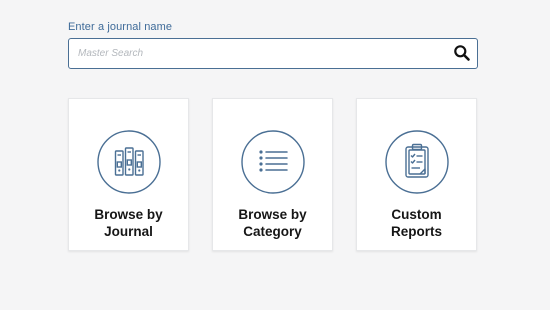 This screenshot has width=550, height=310. Describe the element at coordinates (417, 162) in the screenshot. I see `clipboard-icon` at that location.